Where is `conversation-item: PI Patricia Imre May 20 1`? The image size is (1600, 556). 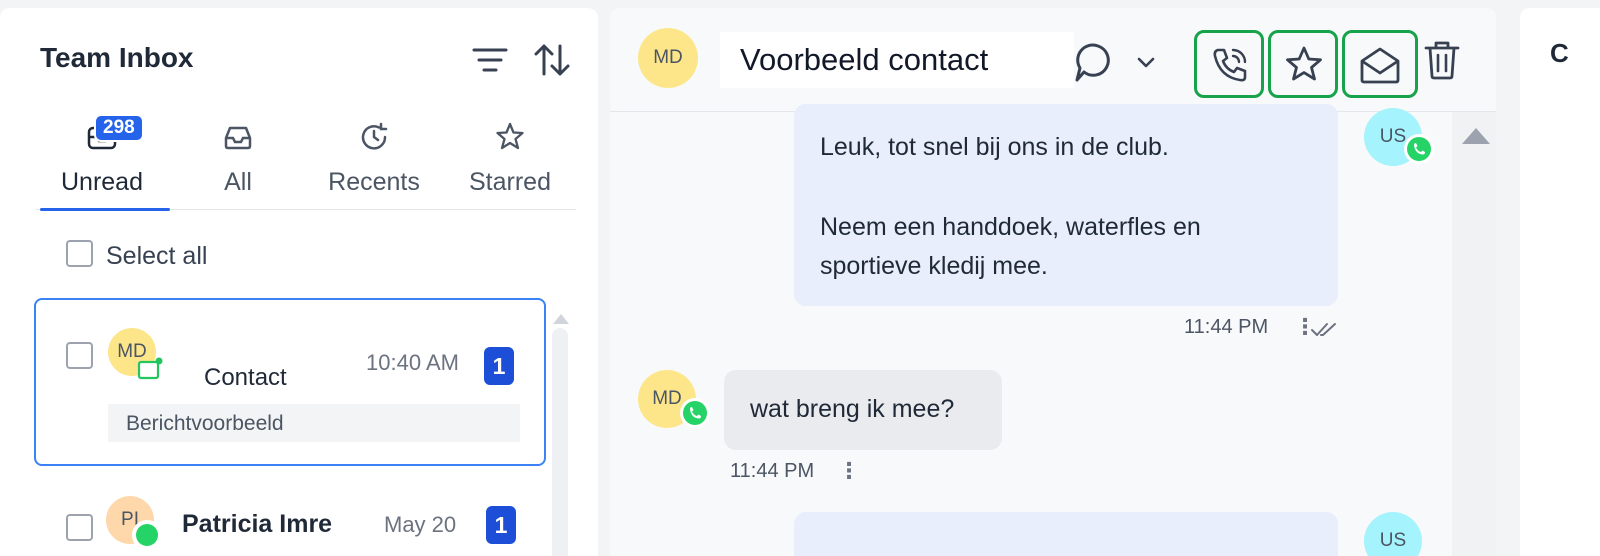 conversation-item: PI Patricia Imre May 20 1 is located at coordinates (290, 521).